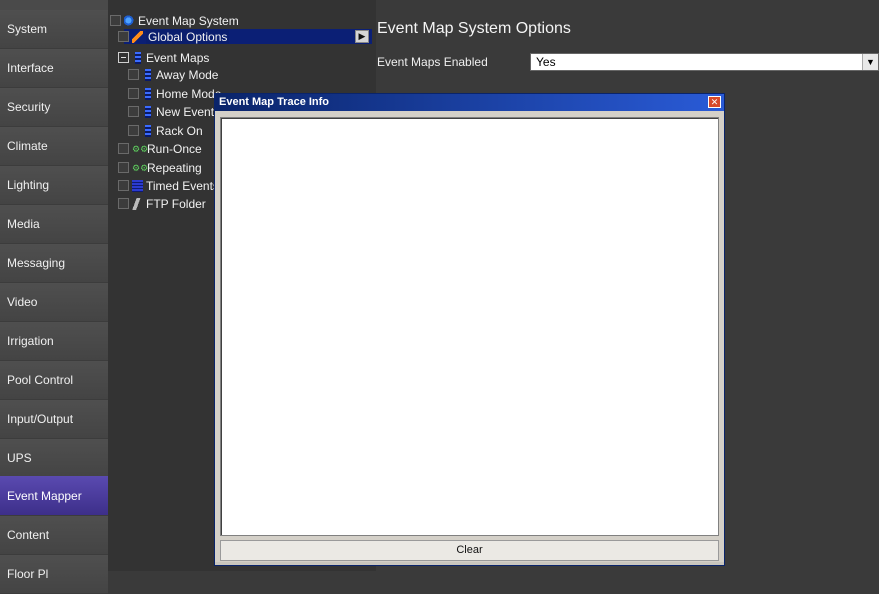  What do you see at coordinates (54, 107) in the screenshot?
I see `nav-item-security: Security` at bounding box center [54, 107].